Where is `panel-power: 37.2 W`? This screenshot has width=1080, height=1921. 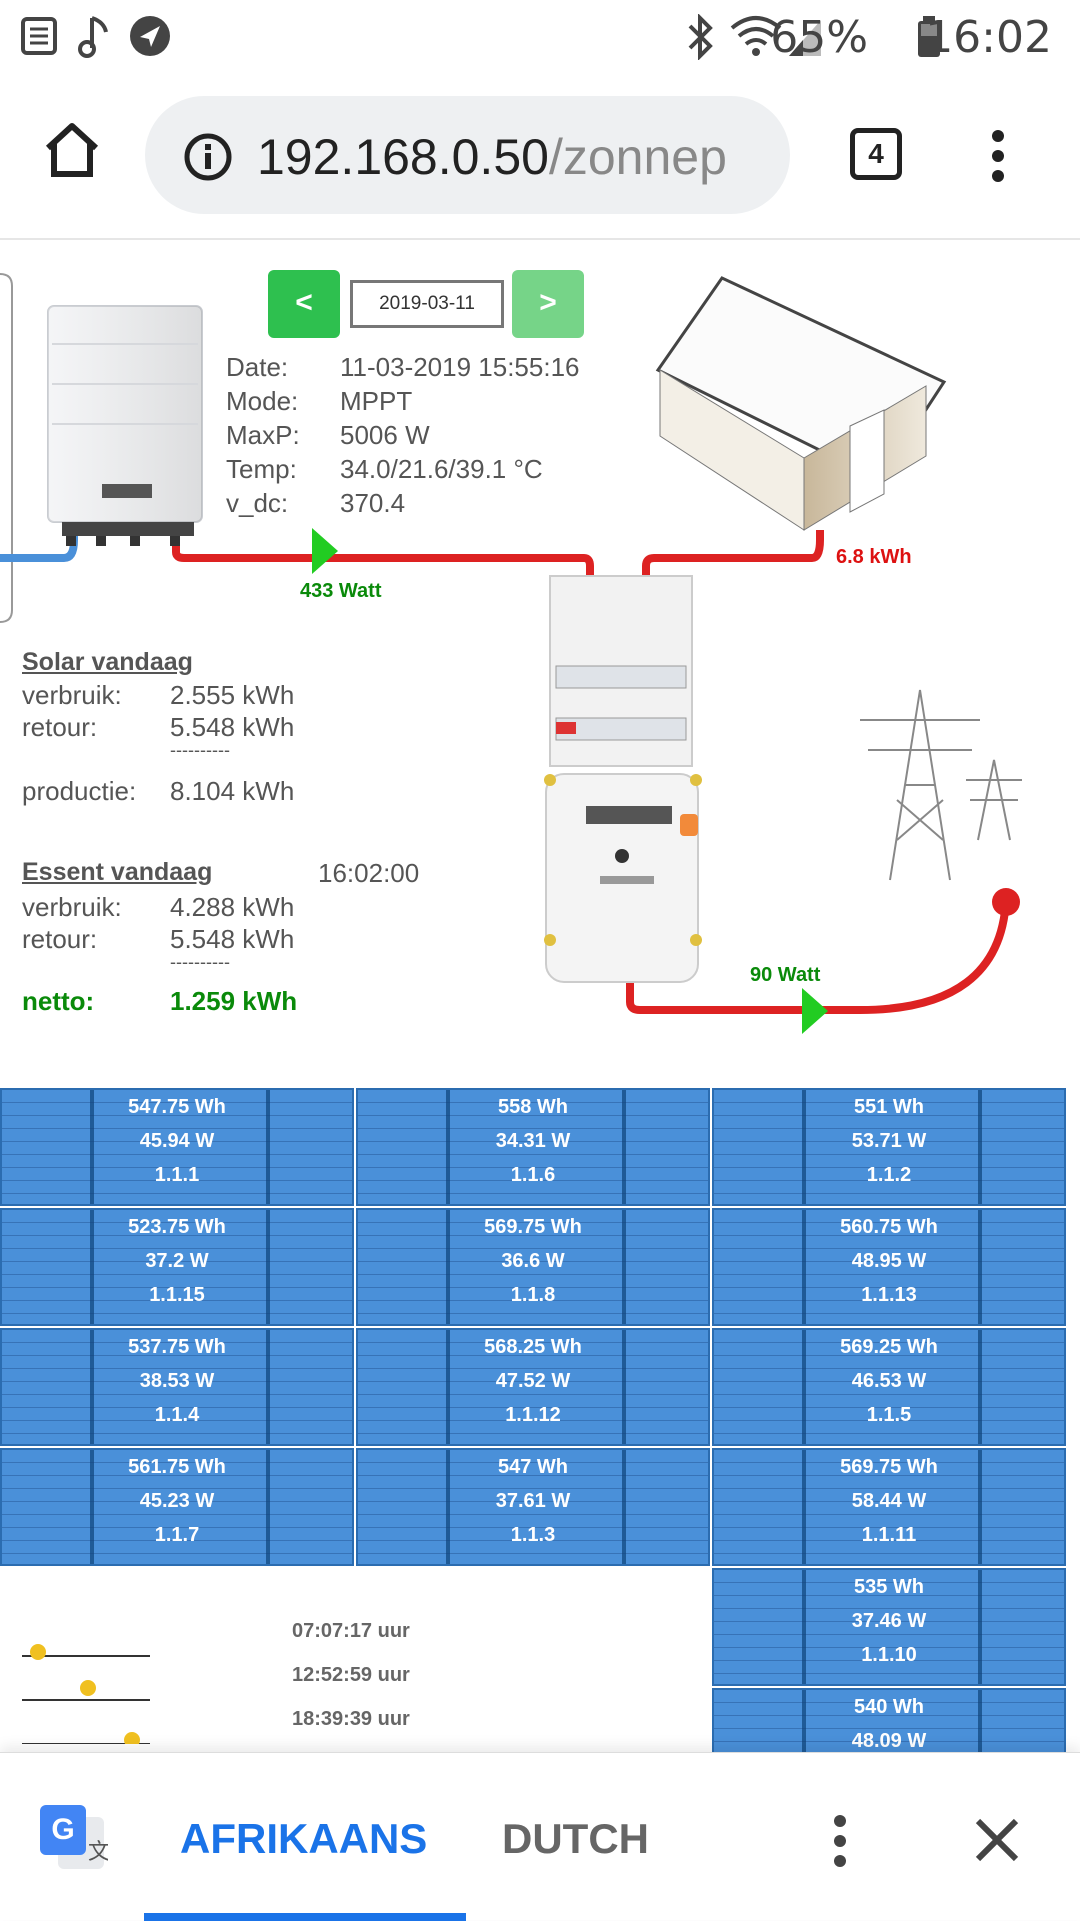
panel-power: 37.2 W is located at coordinates (177, 1261).